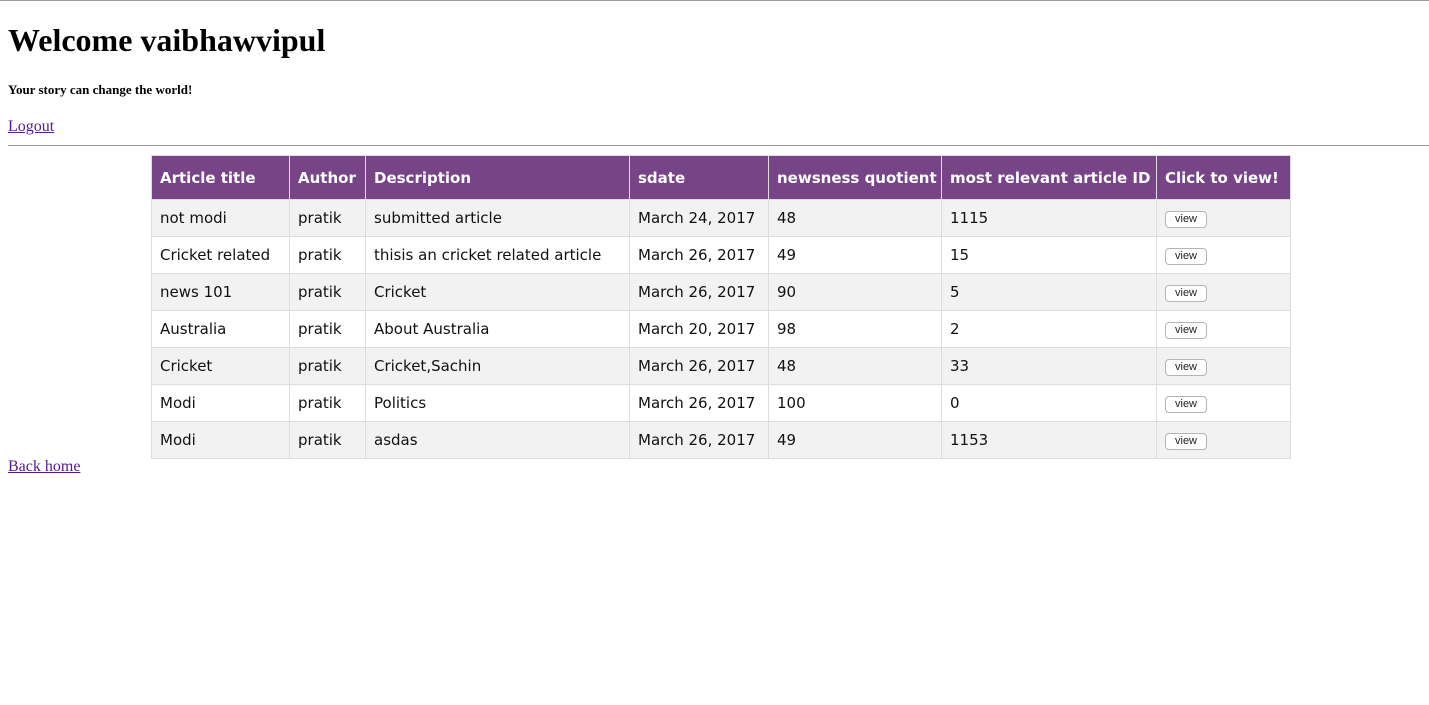  I want to click on cell-relevant-id: 2, so click(1049, 329).